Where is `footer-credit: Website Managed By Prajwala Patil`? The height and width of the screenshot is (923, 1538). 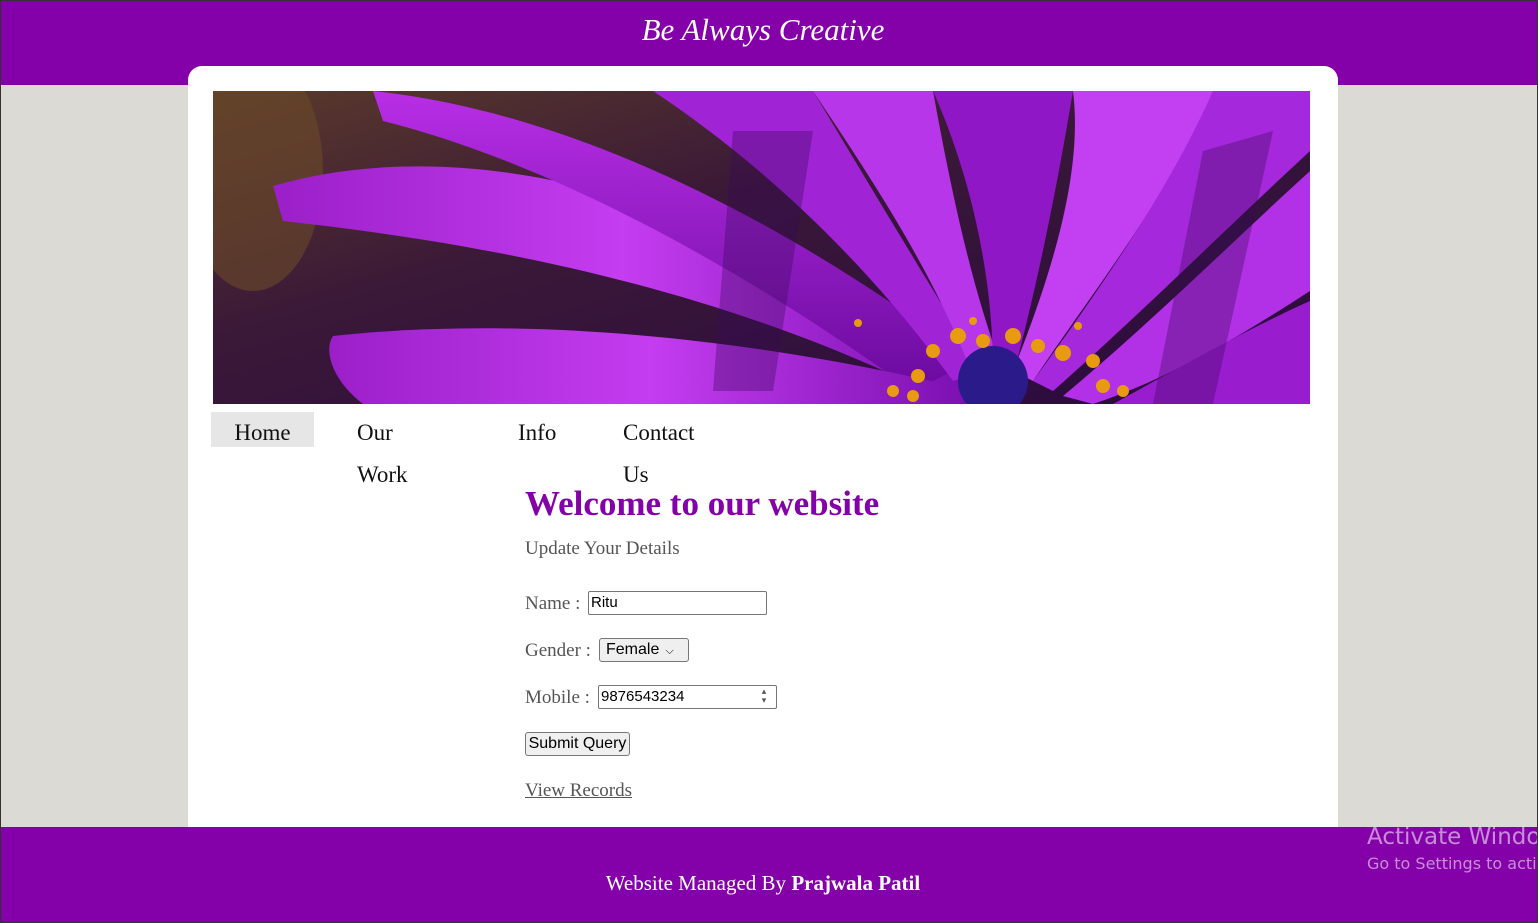
footer-credit: Website Managed By Prajwala Patil is located at coordinates (763, 883).